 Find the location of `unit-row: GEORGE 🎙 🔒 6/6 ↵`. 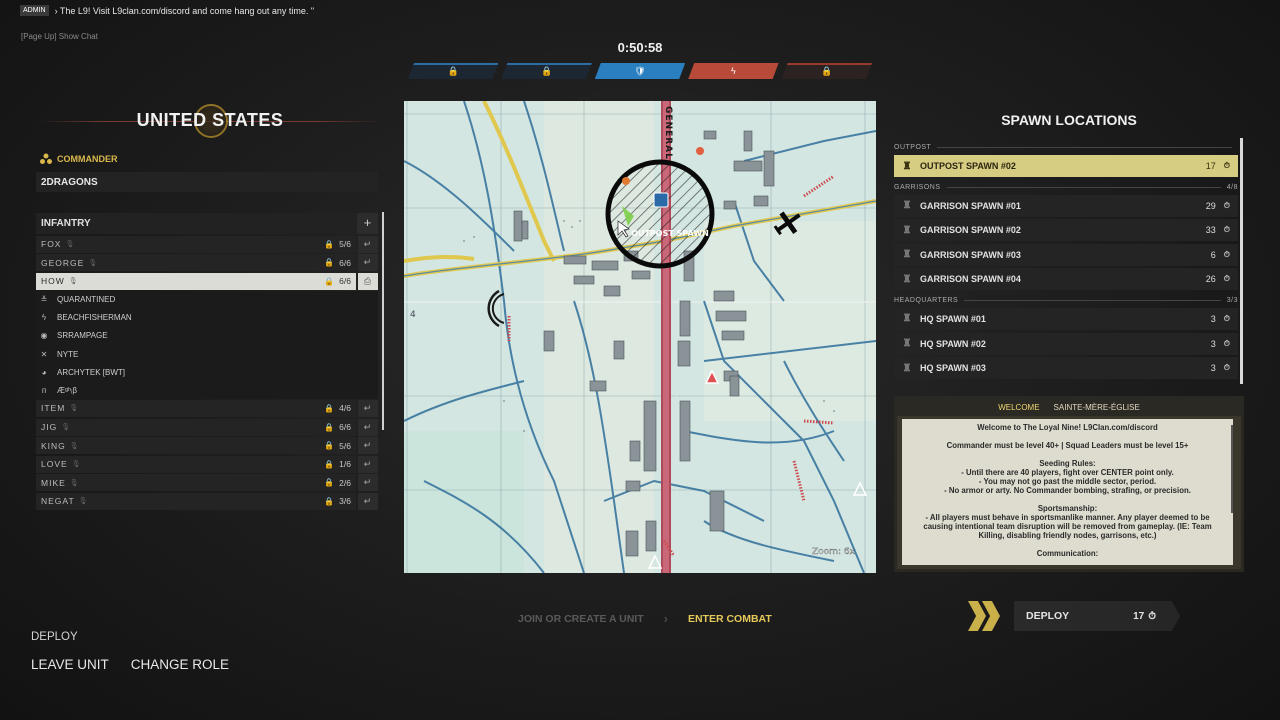

unit-row: GEORGE 🎙 🔒 6/6 ↵ is located at coordinates (207, 263).